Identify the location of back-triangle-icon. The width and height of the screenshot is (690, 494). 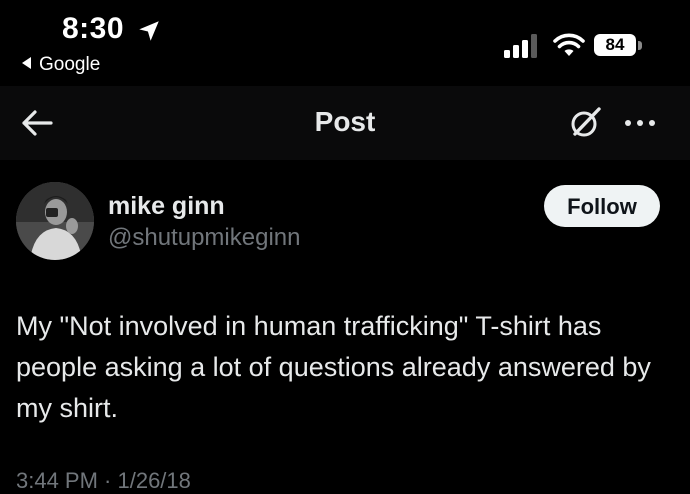
(26, 63).